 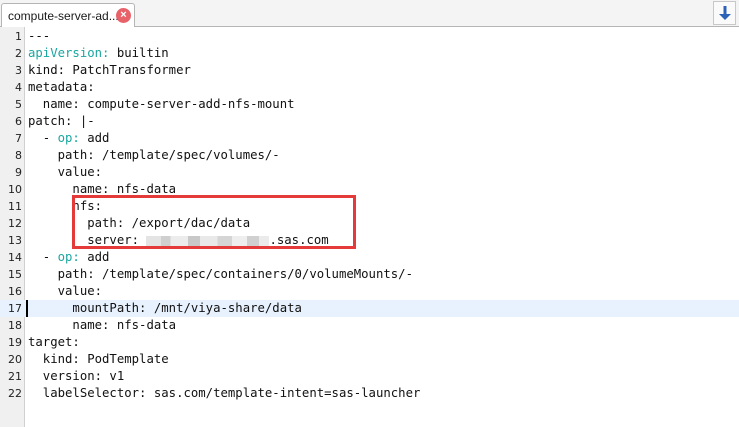 What do you see at coordinates (15, 274) in the screenshot?
I see `line-number: 15` at bounding box center [15, 274].